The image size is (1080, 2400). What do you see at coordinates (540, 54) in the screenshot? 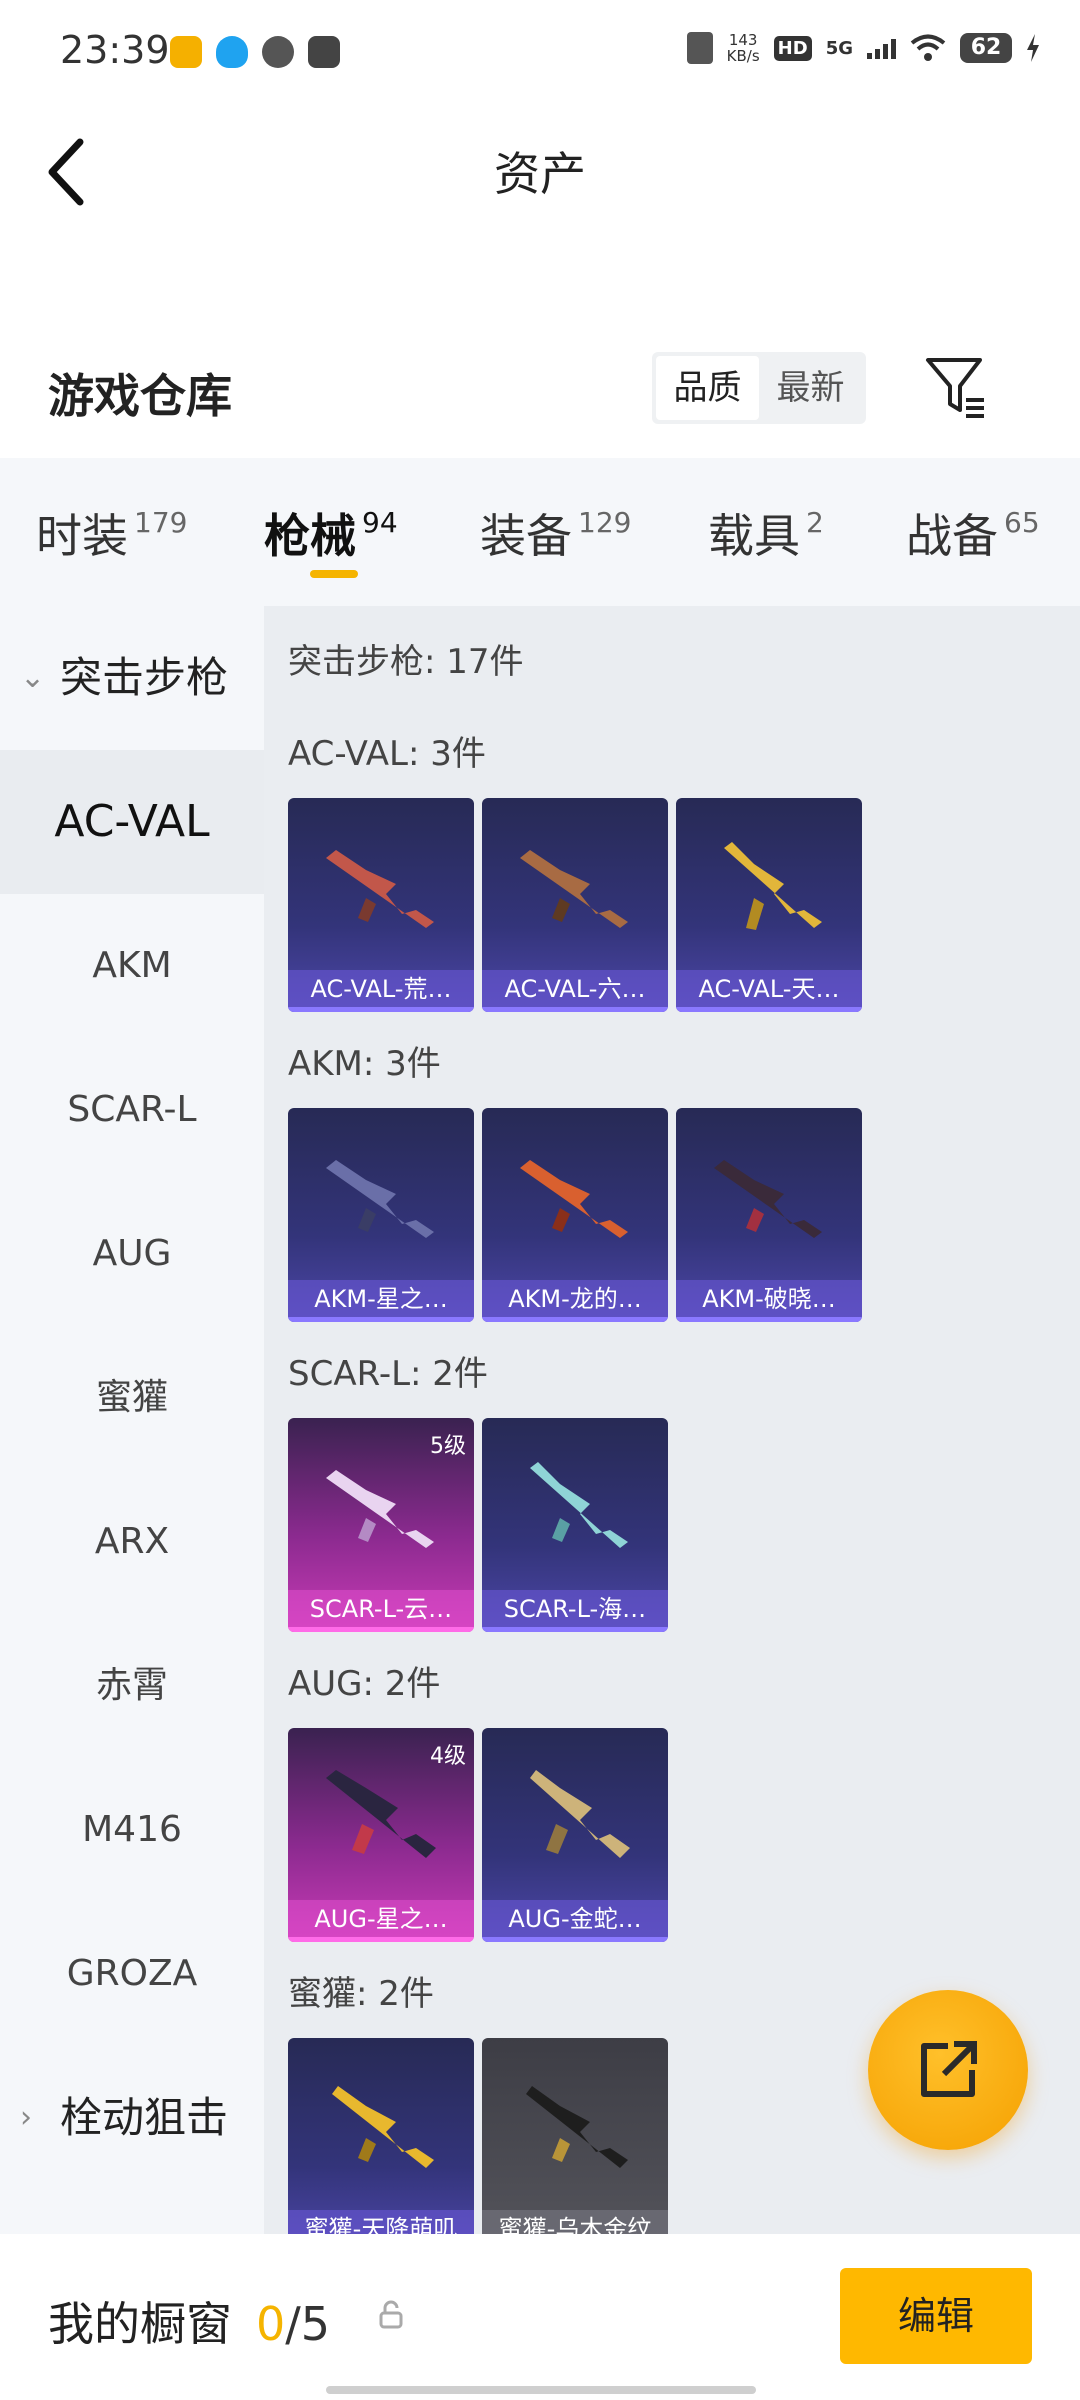
I see `status-bar: 23:39 143 KB/s HD 5G 62` at bounding box center [540, 54].